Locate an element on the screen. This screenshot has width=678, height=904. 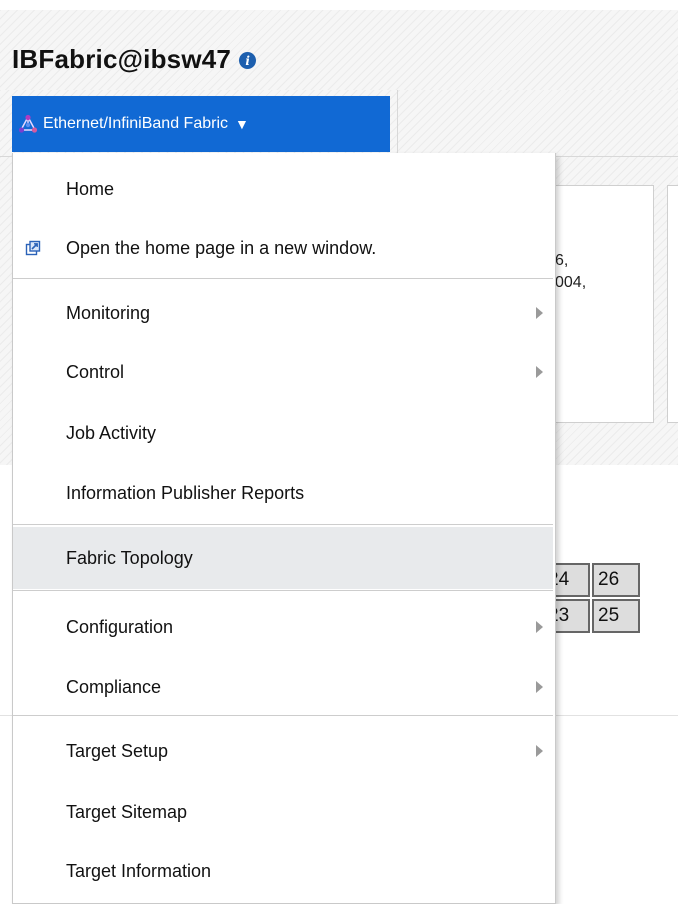
menu-item-target-information: Target Information is located at coordinates (283, 871).